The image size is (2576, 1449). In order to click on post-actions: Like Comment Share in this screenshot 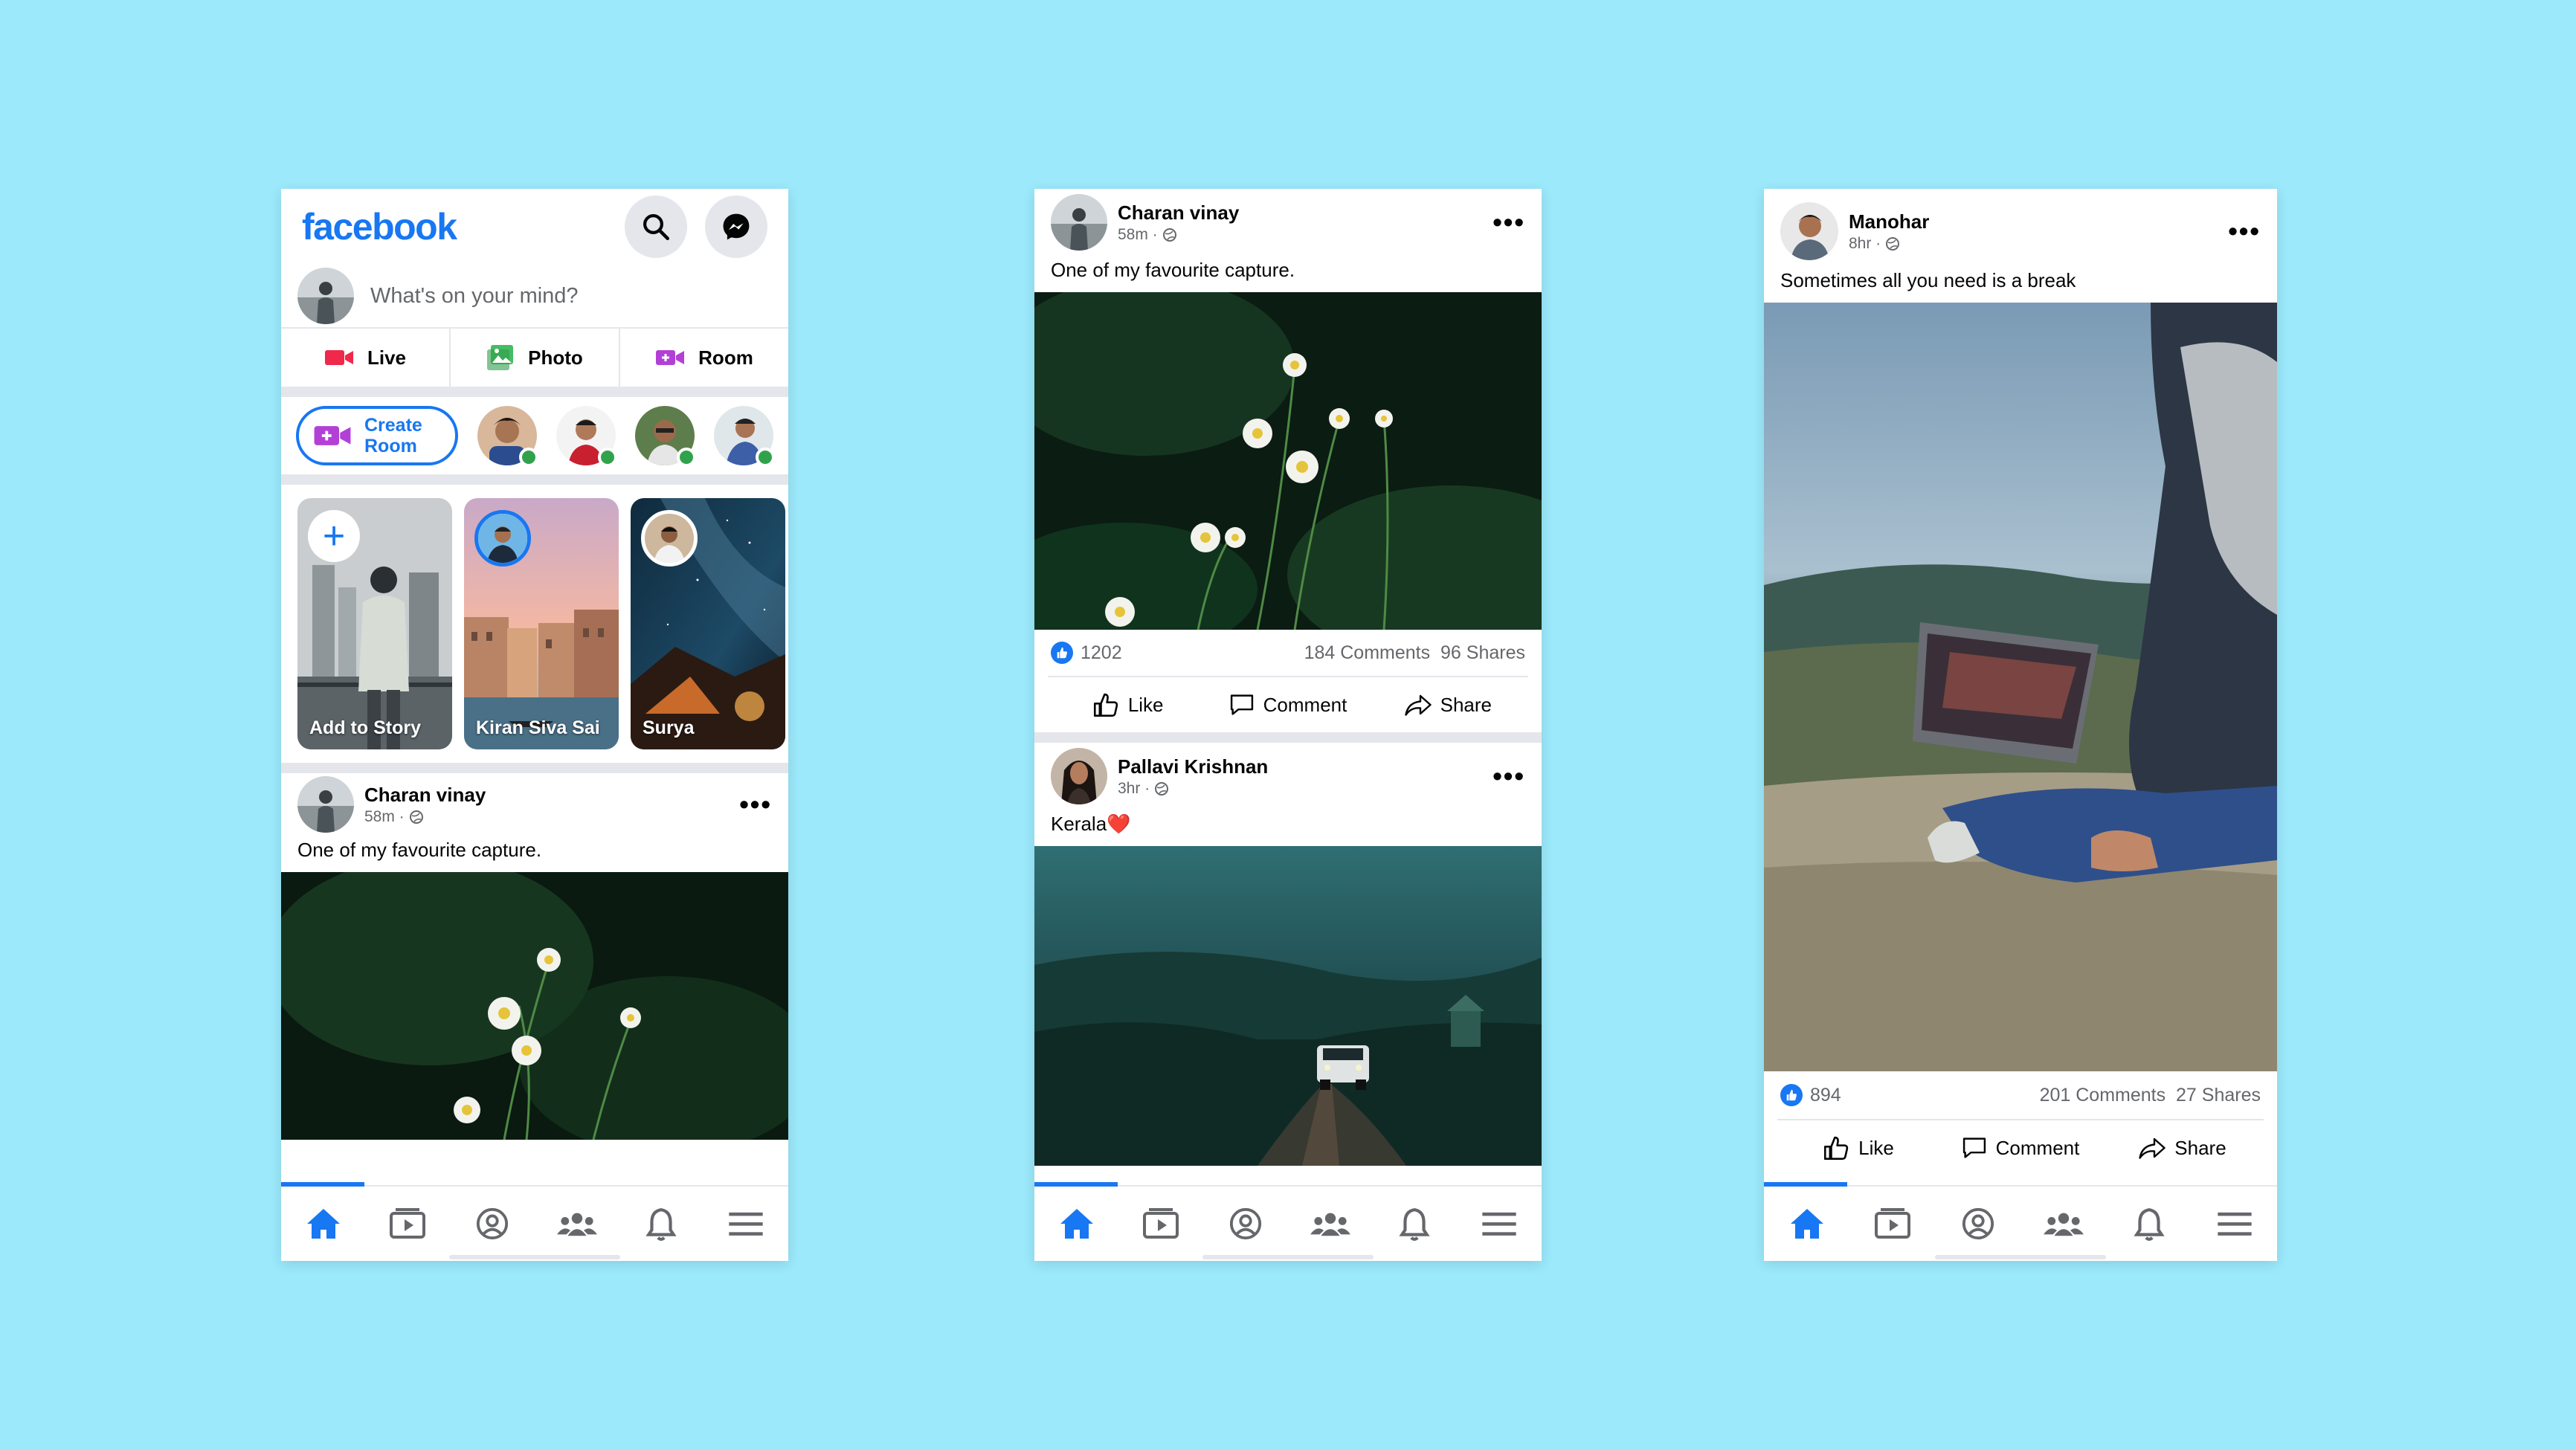, I will do `click(1288, 704)`.